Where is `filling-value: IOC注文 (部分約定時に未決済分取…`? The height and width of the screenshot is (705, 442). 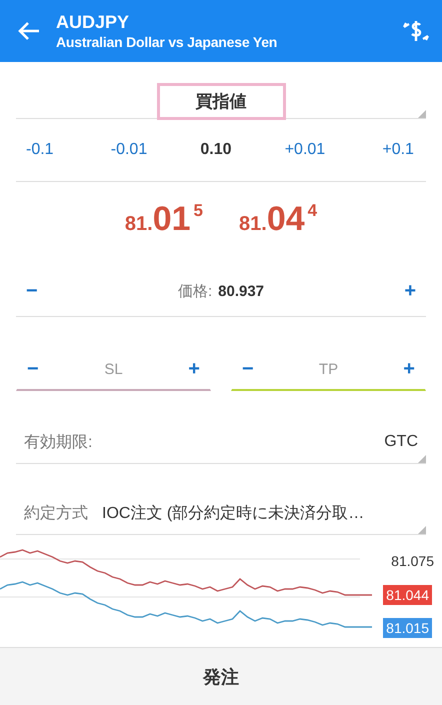 filling-value: IOC注文 (部分約定時に未決済分取… is located at coordinates (234, 514).